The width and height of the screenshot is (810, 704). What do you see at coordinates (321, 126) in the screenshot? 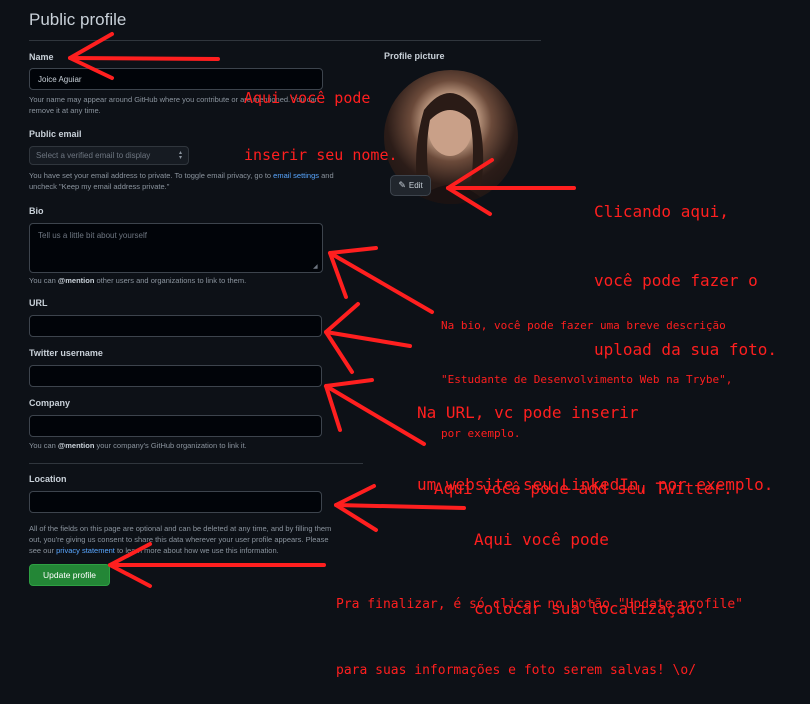
I see `annotation-name: Aqui você pode inserir seu nome.` at bounding box center [321, 126].